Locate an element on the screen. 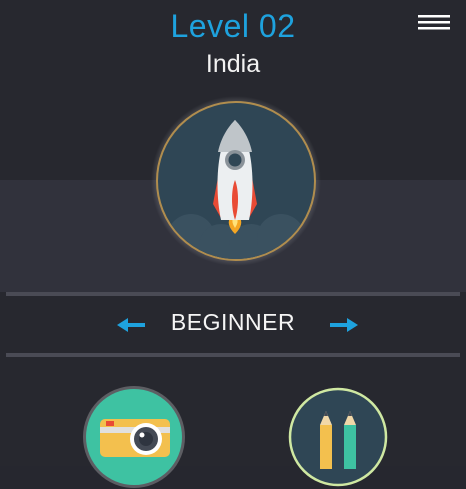 This screenshot has height=489, width=466. divider-bottom is located at coordinates (233, 355).